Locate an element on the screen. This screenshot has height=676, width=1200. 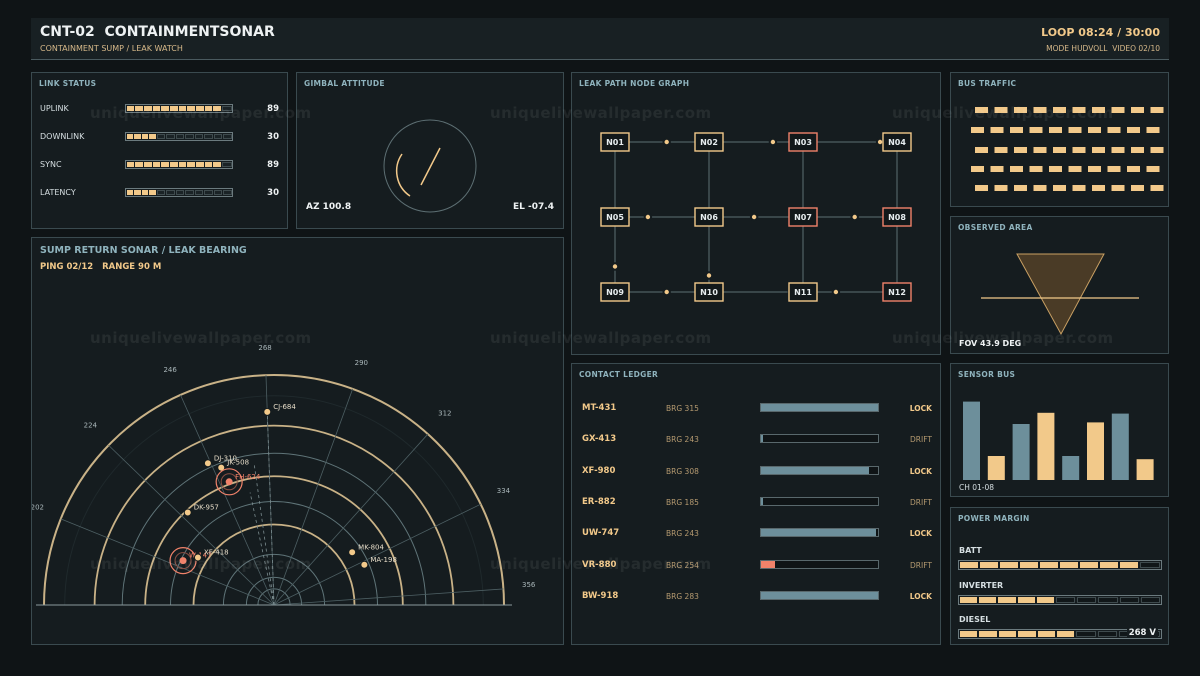
sonar-bearing-tick: 224 is located at coordinates (91, 426).